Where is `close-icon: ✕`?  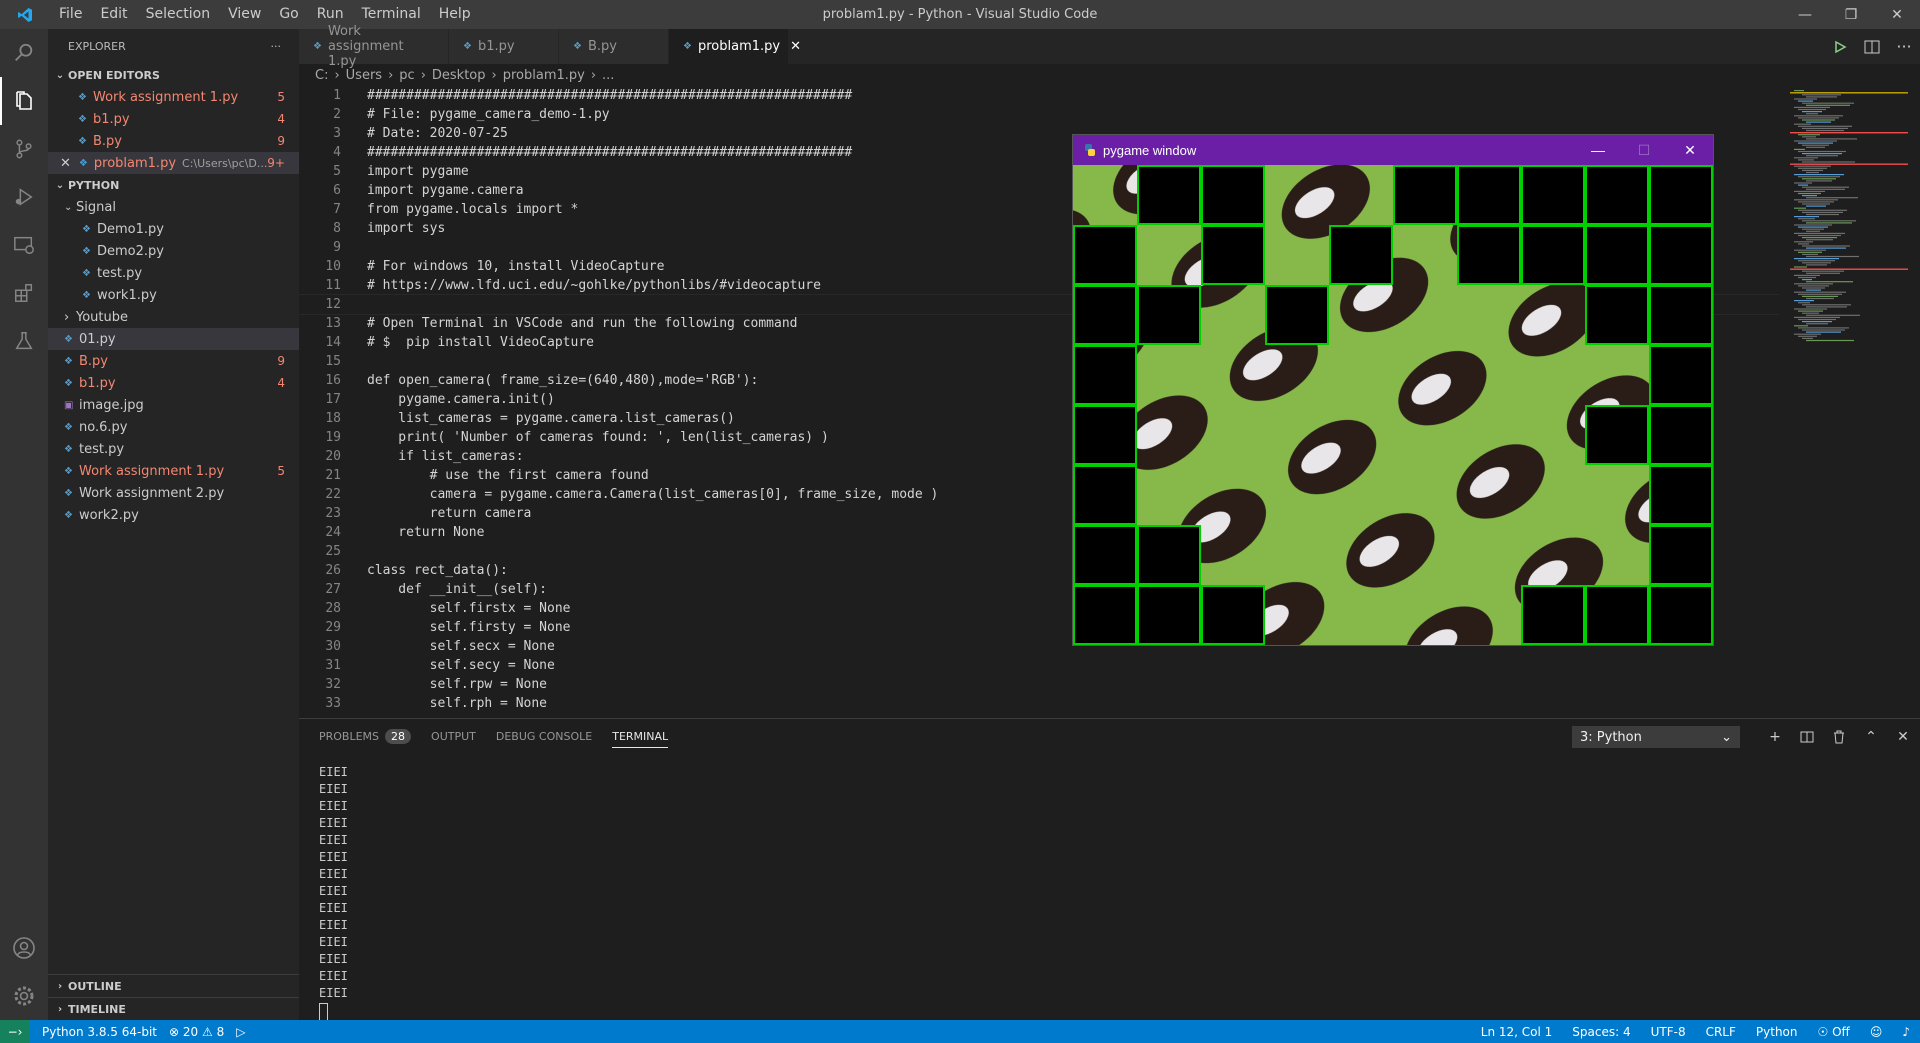
close-icon: ✕ is located at coordinates (65, 163).